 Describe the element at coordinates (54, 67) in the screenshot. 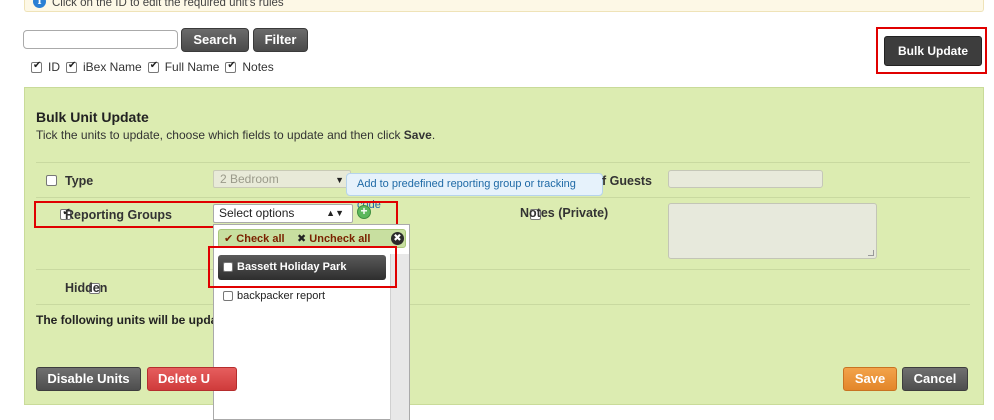

I see `column-id-label: ID` at that location.